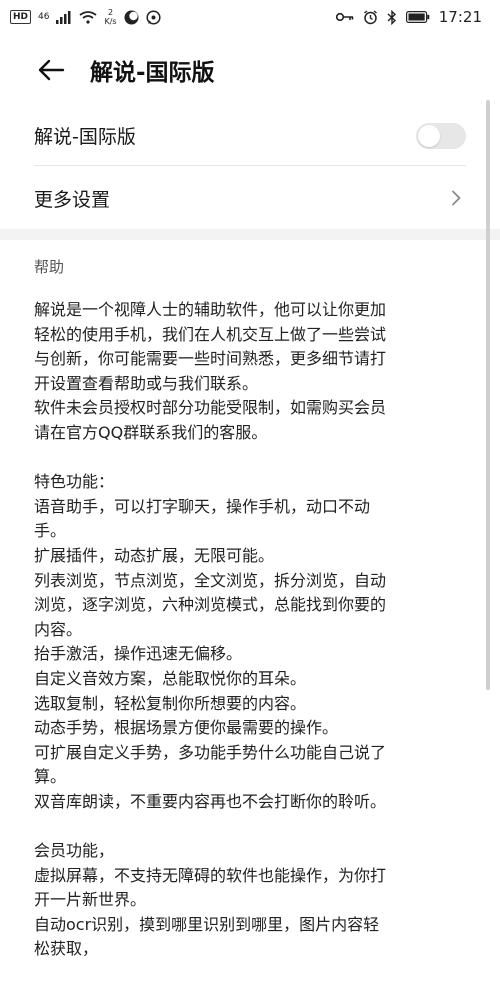 Image resolution: width=500 pixels, height=1000 pixels. I want to click on more-settings-row: 更多设置, so click(250, 198).